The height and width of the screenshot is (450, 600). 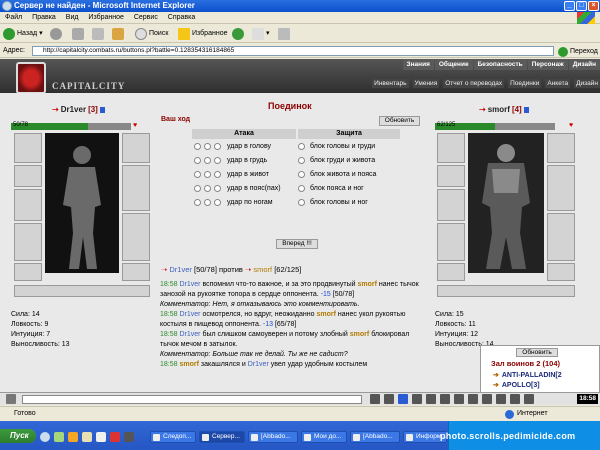 I want to click on menu-favorites: Избранное, so click(x=105, y=17).